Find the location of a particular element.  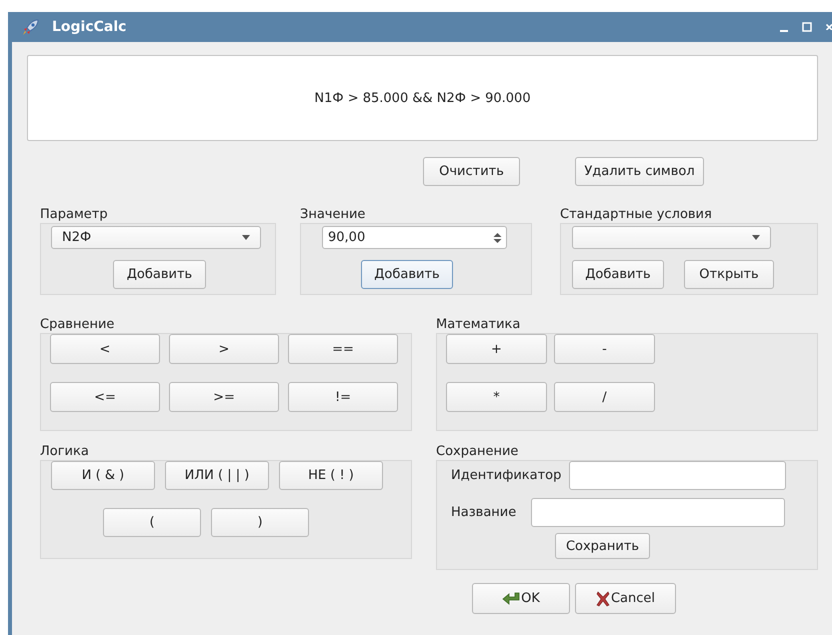

maximize-icon is located at coordinates (807, 27).